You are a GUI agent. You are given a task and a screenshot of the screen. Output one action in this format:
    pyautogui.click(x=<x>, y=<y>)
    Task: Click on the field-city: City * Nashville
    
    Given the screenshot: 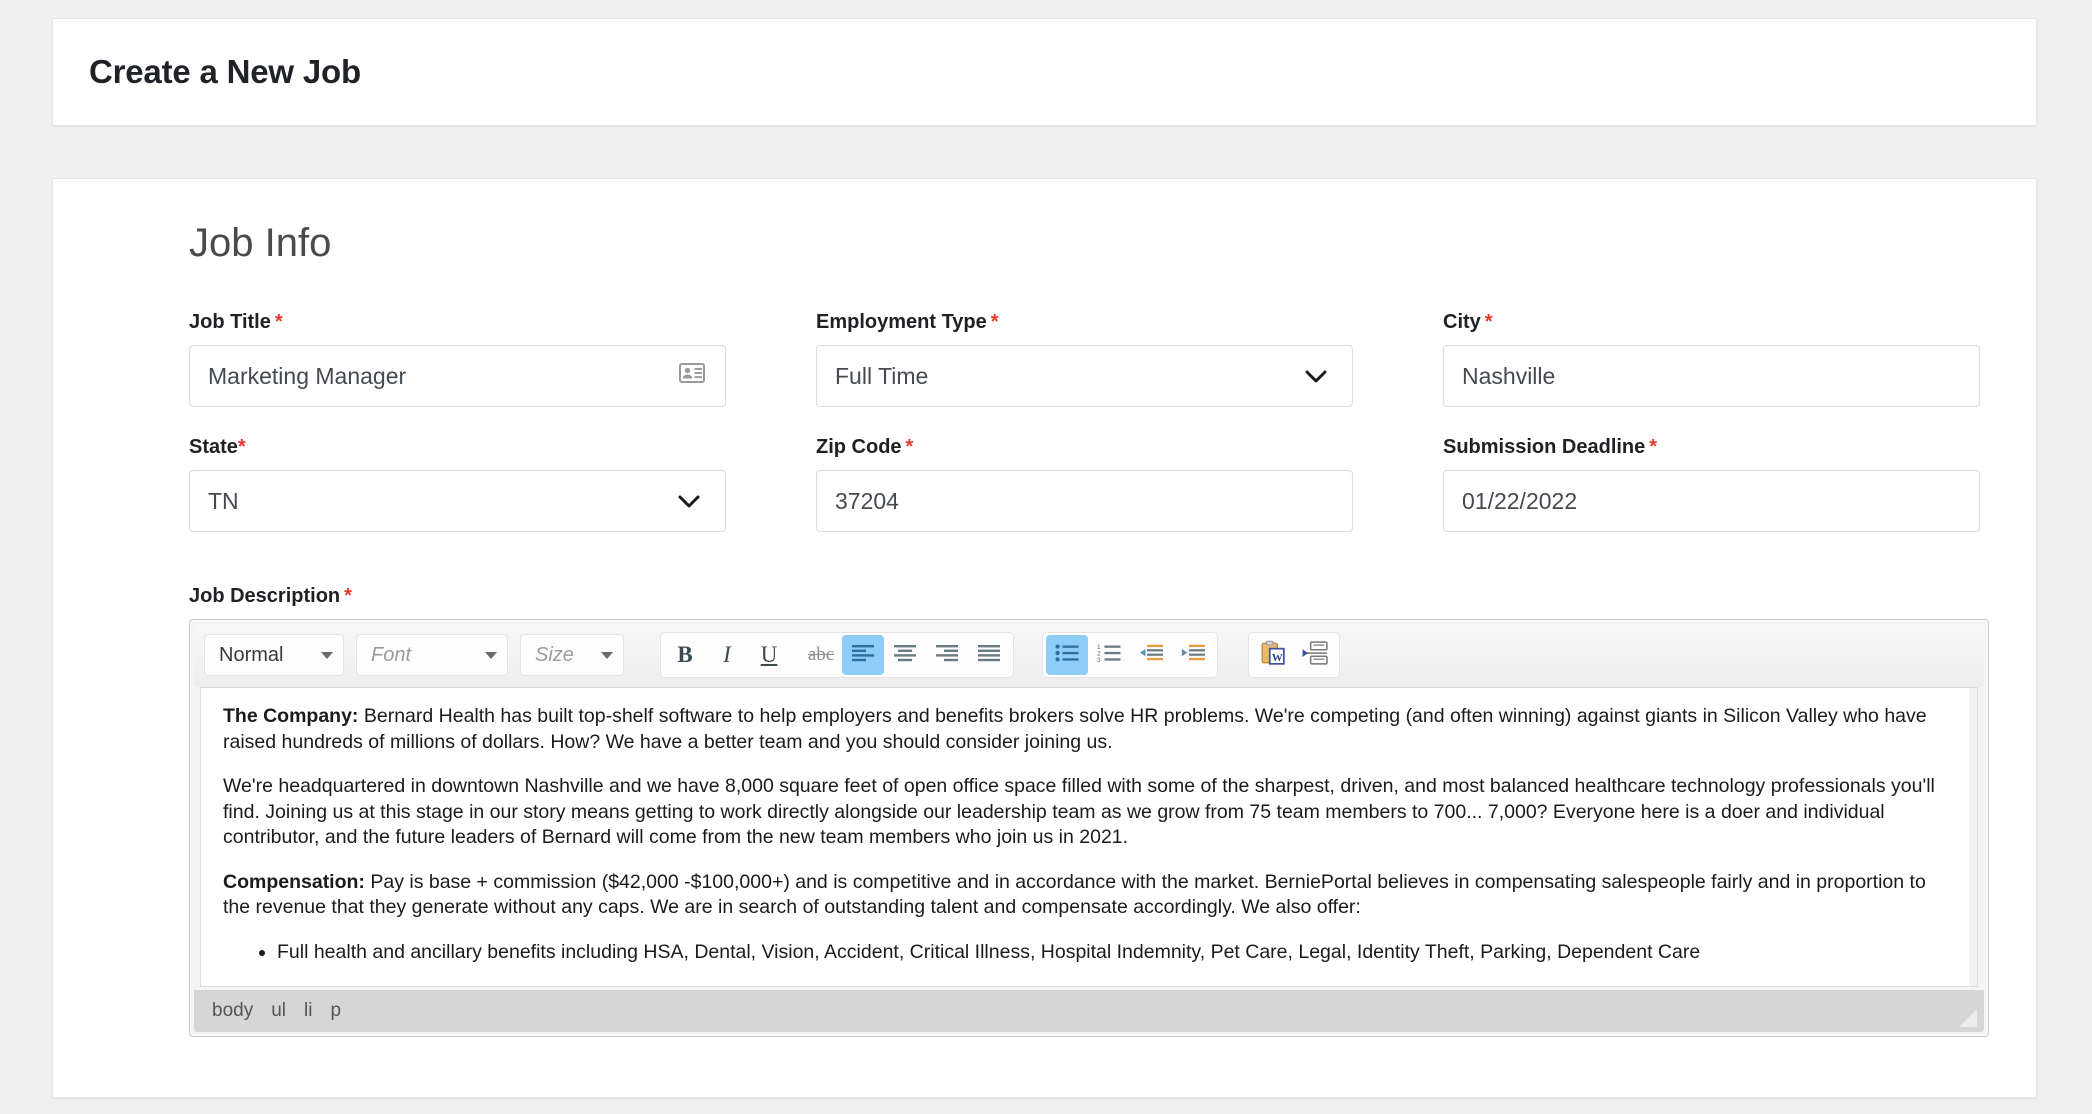 What is the action you would take?
    pyautogui.click(x=1711, y=358)
    